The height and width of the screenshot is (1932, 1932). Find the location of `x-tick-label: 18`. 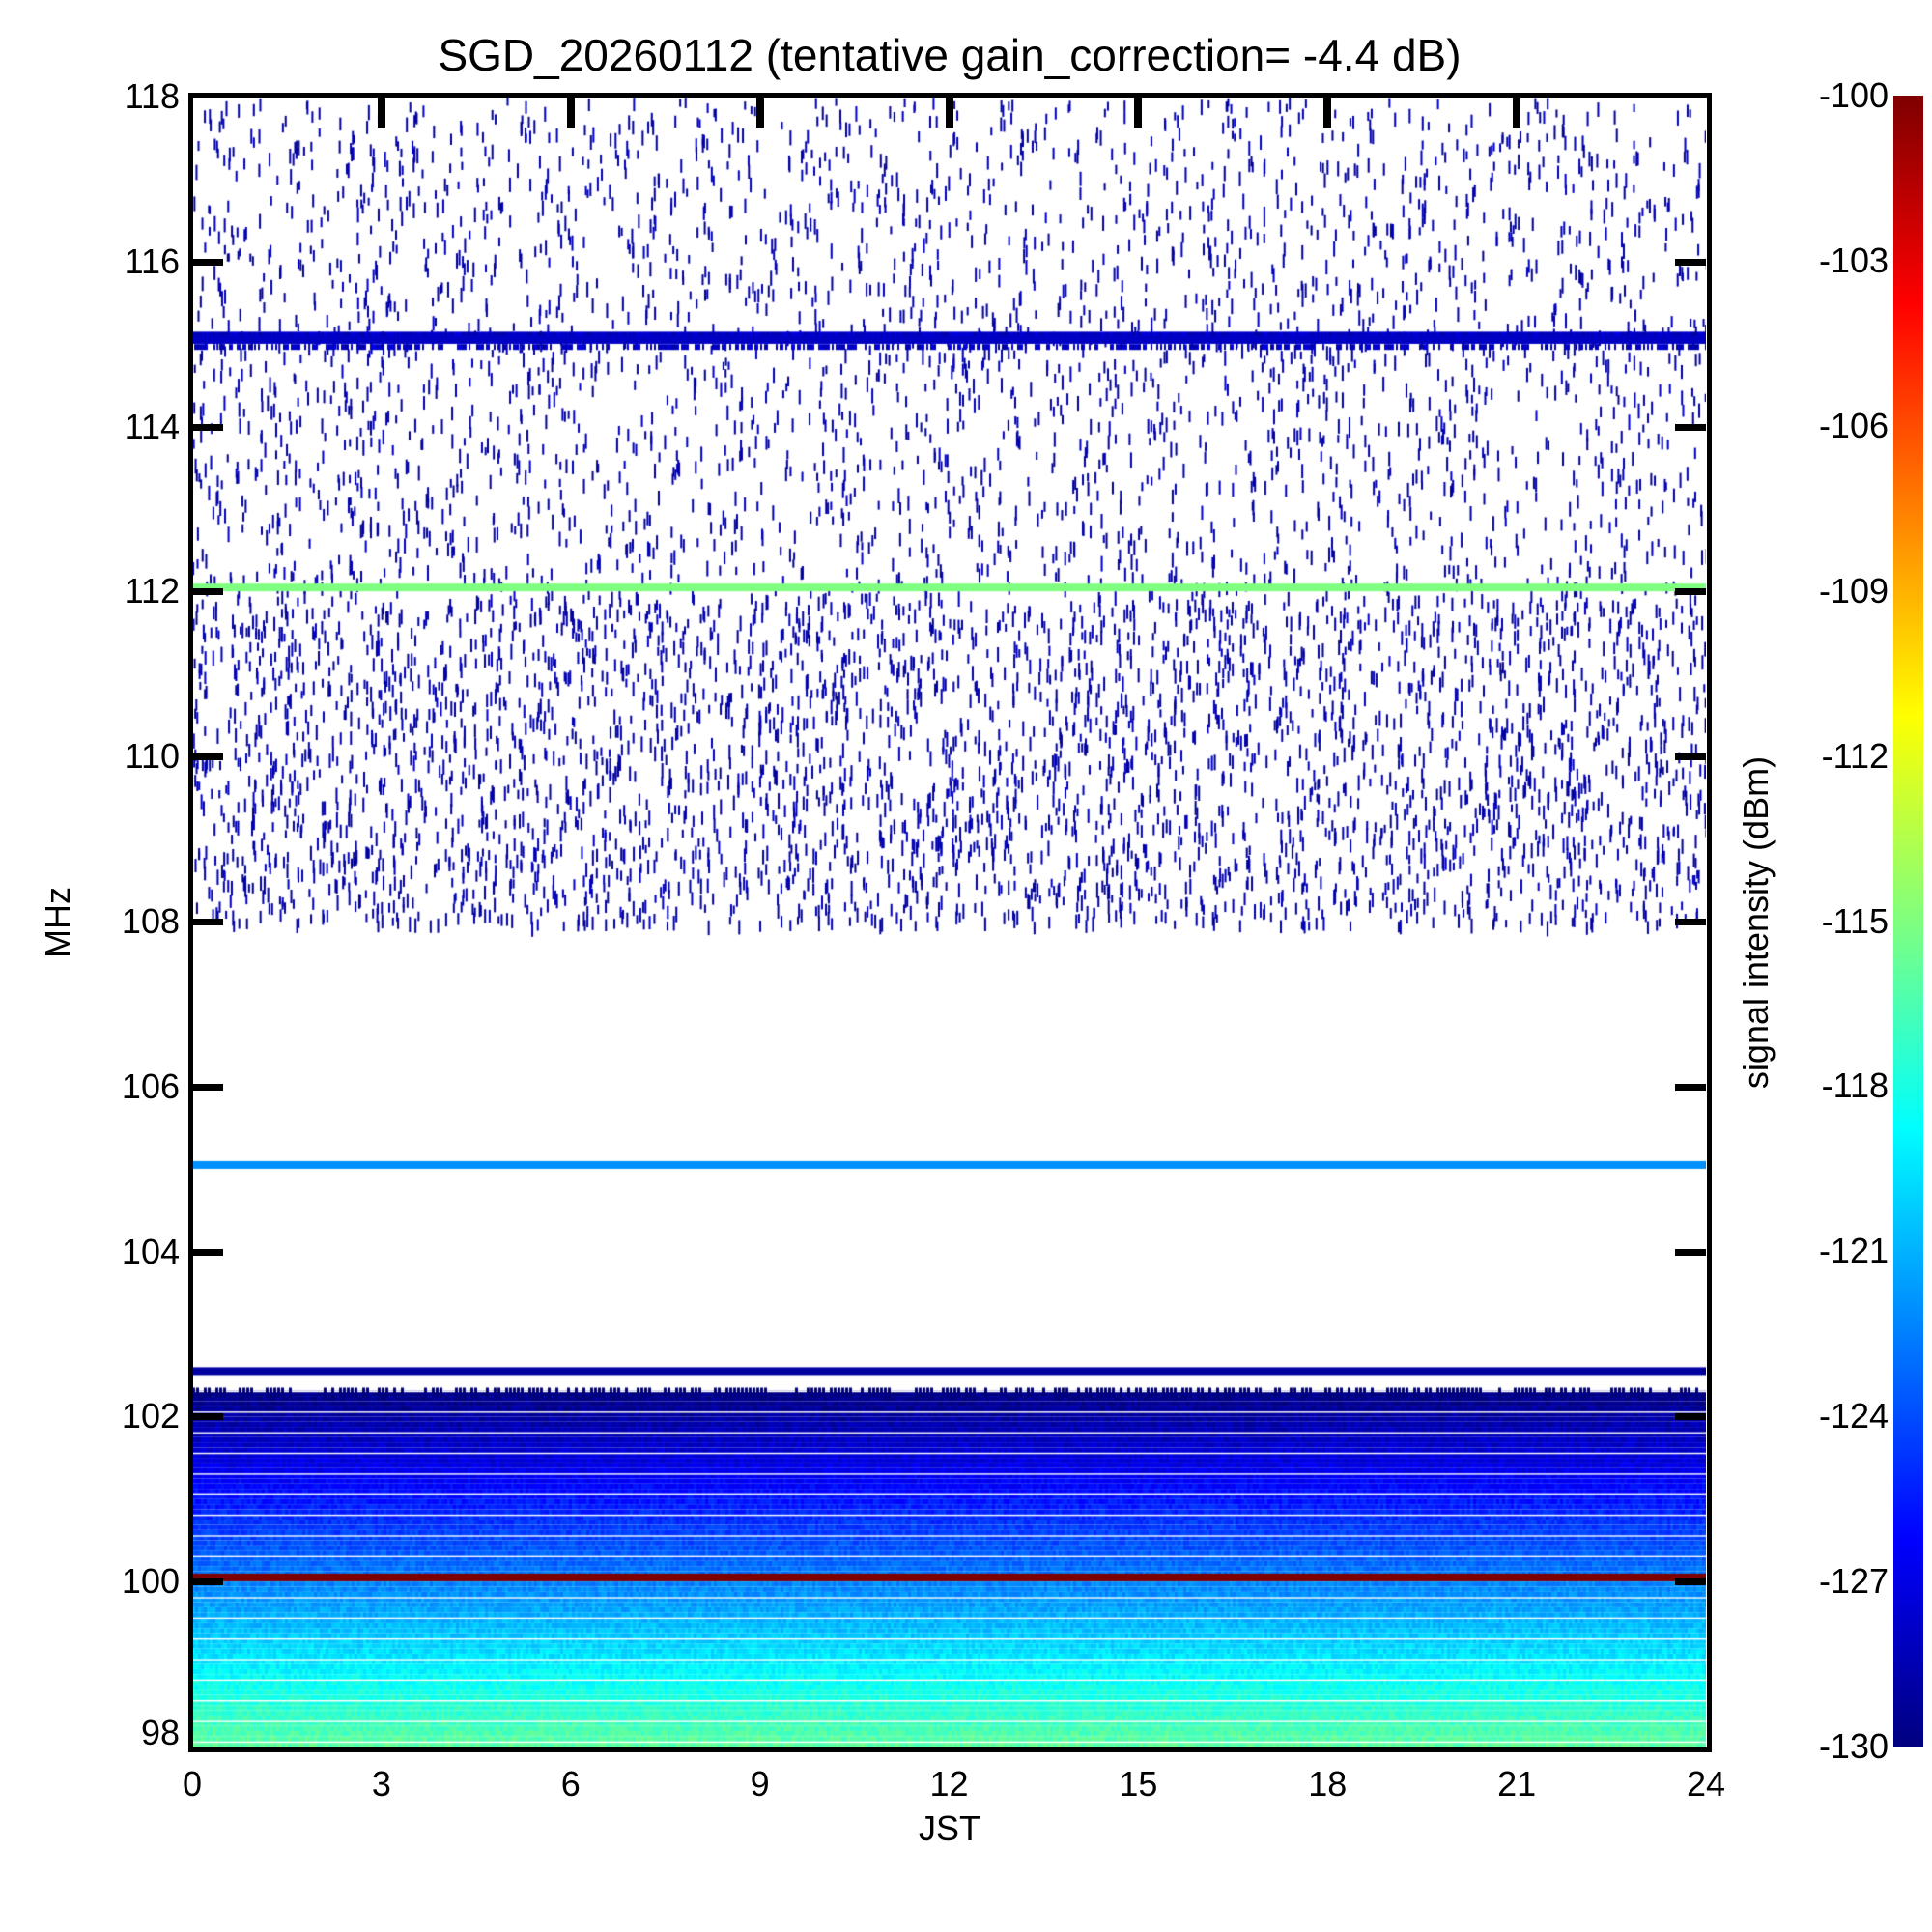

x-tick-label: 18 is located at coordinates (1328, 1784).